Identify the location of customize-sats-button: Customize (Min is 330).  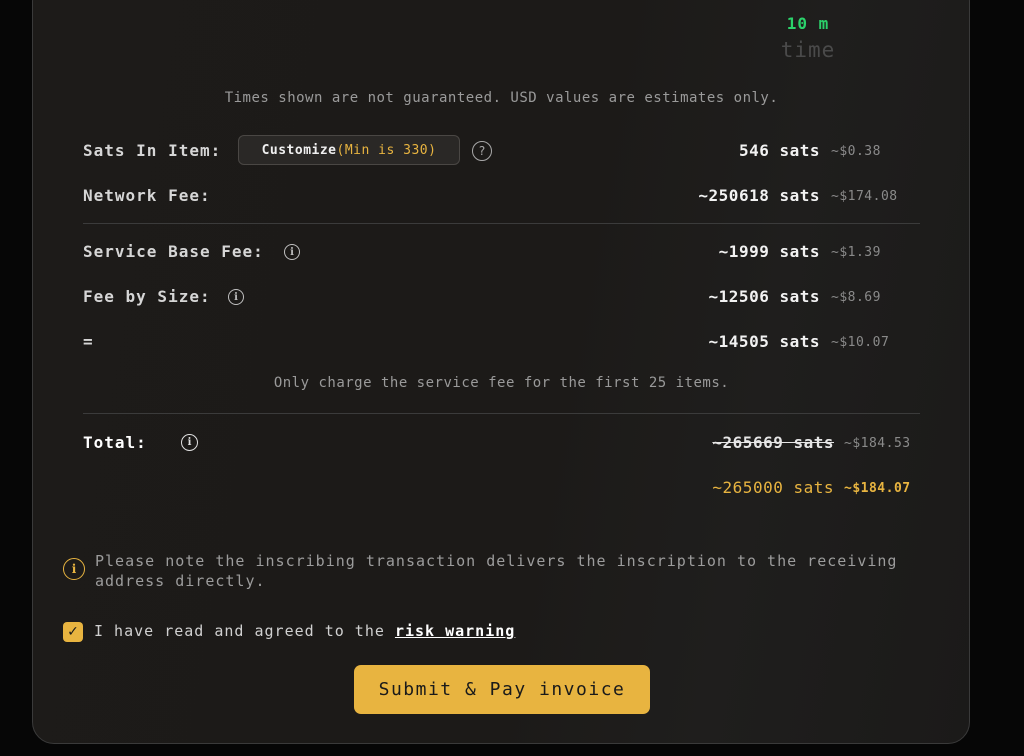
(349, 150).